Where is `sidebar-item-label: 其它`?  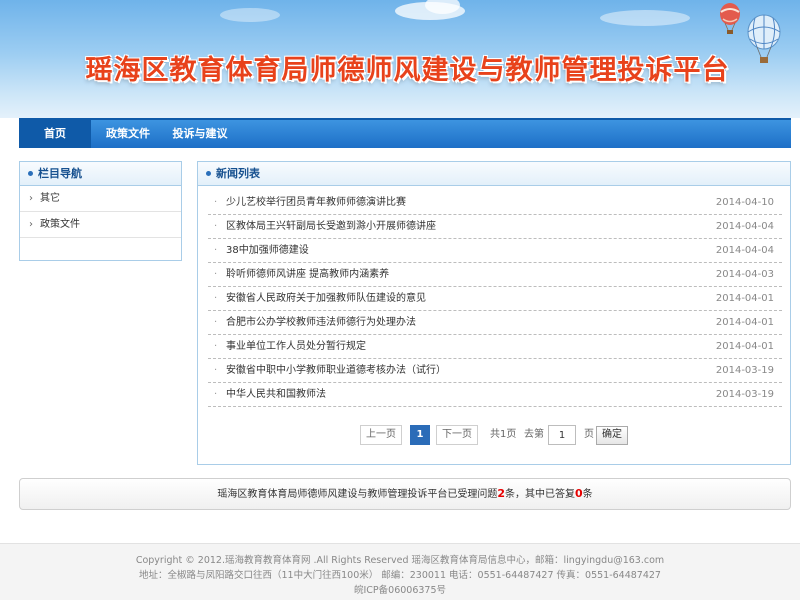
sidebar-item-label: 其它 is located at coordinates (50, 198).